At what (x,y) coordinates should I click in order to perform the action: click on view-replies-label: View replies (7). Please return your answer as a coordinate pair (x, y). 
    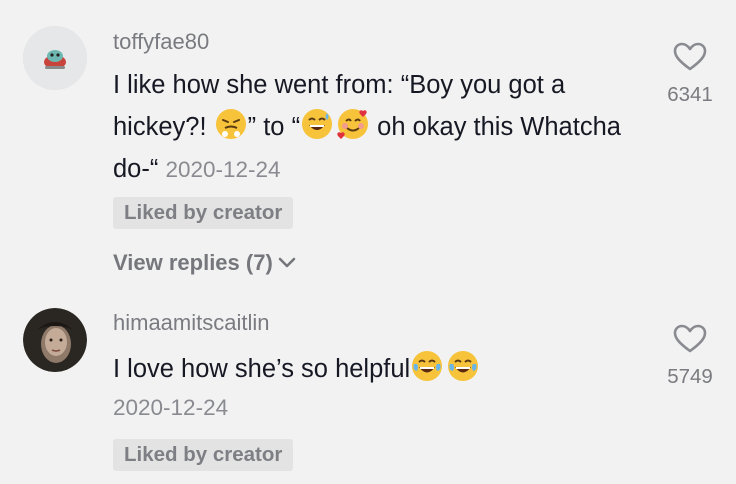
    Looking at the image, I should click on (193, 262).